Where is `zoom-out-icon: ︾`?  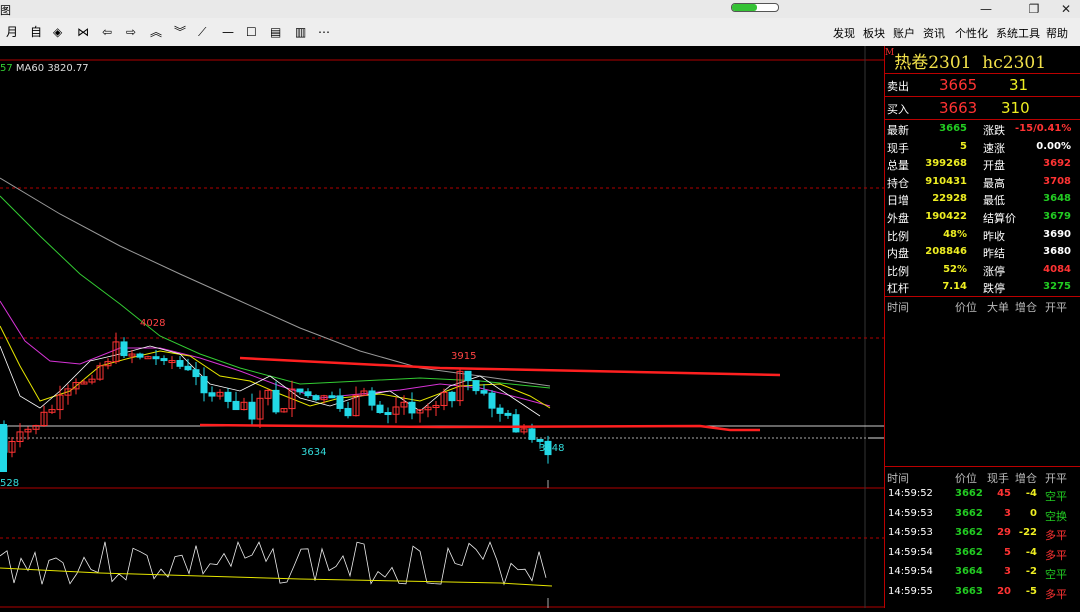 zoom-out-icon: ︾ is located at coordinates (180, 32).